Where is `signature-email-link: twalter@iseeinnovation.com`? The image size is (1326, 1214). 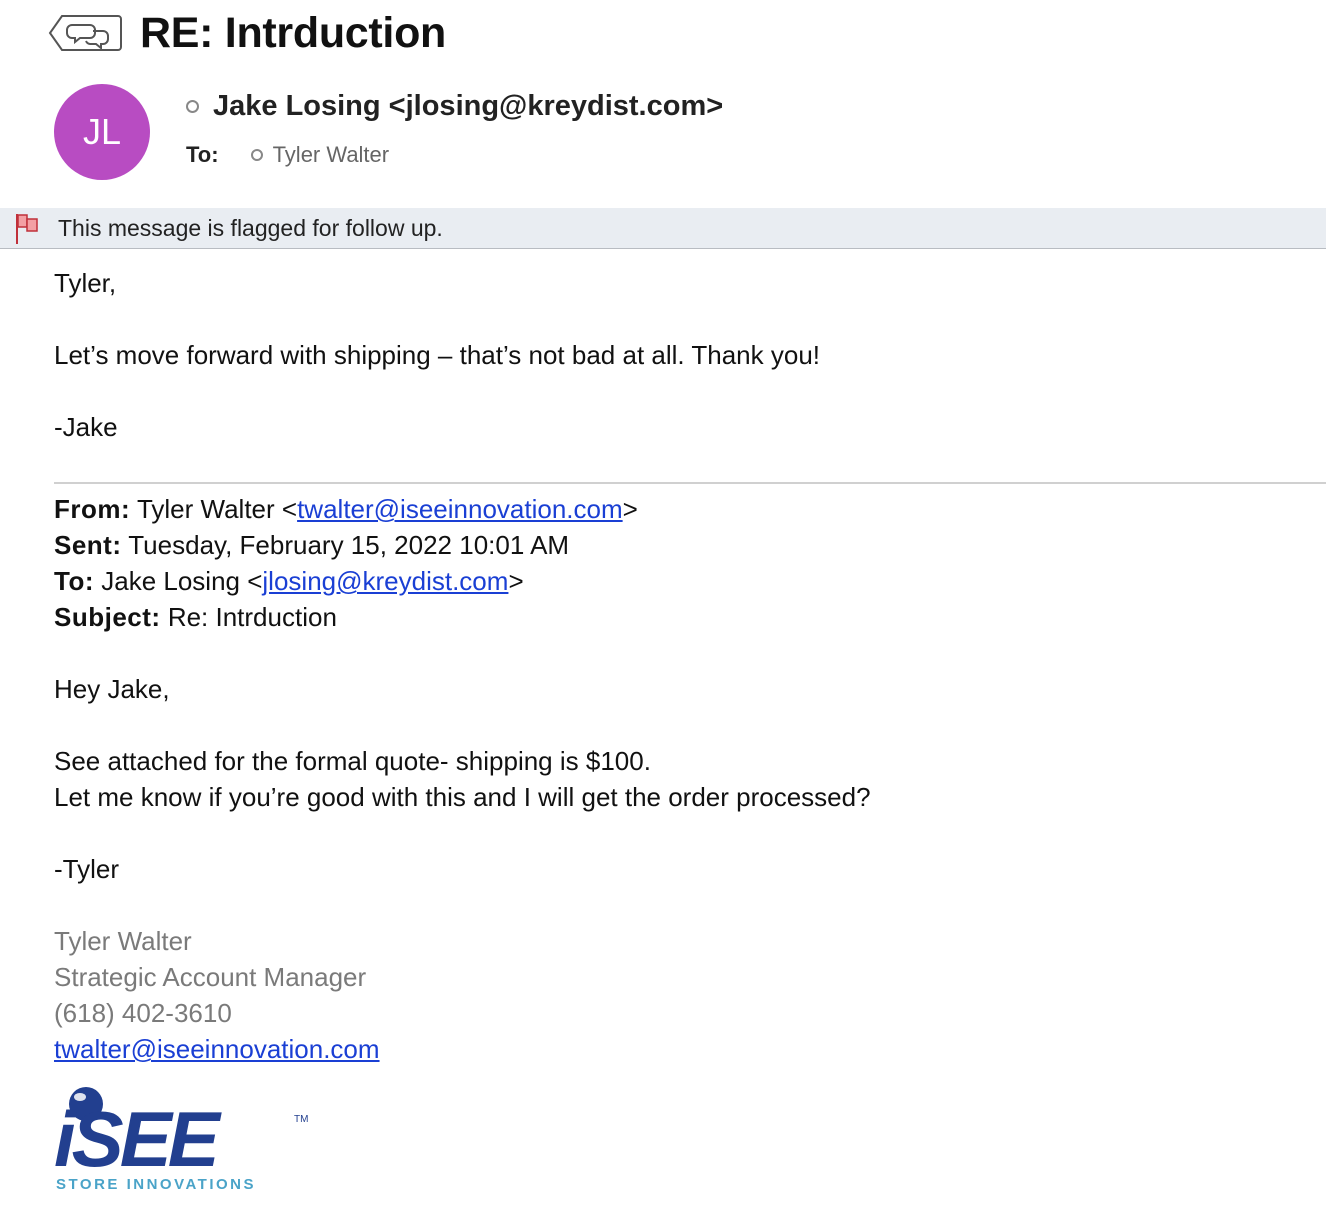 signature-email-link: twalter@iseeinnovation.com is located at coordinates (217, 1049).